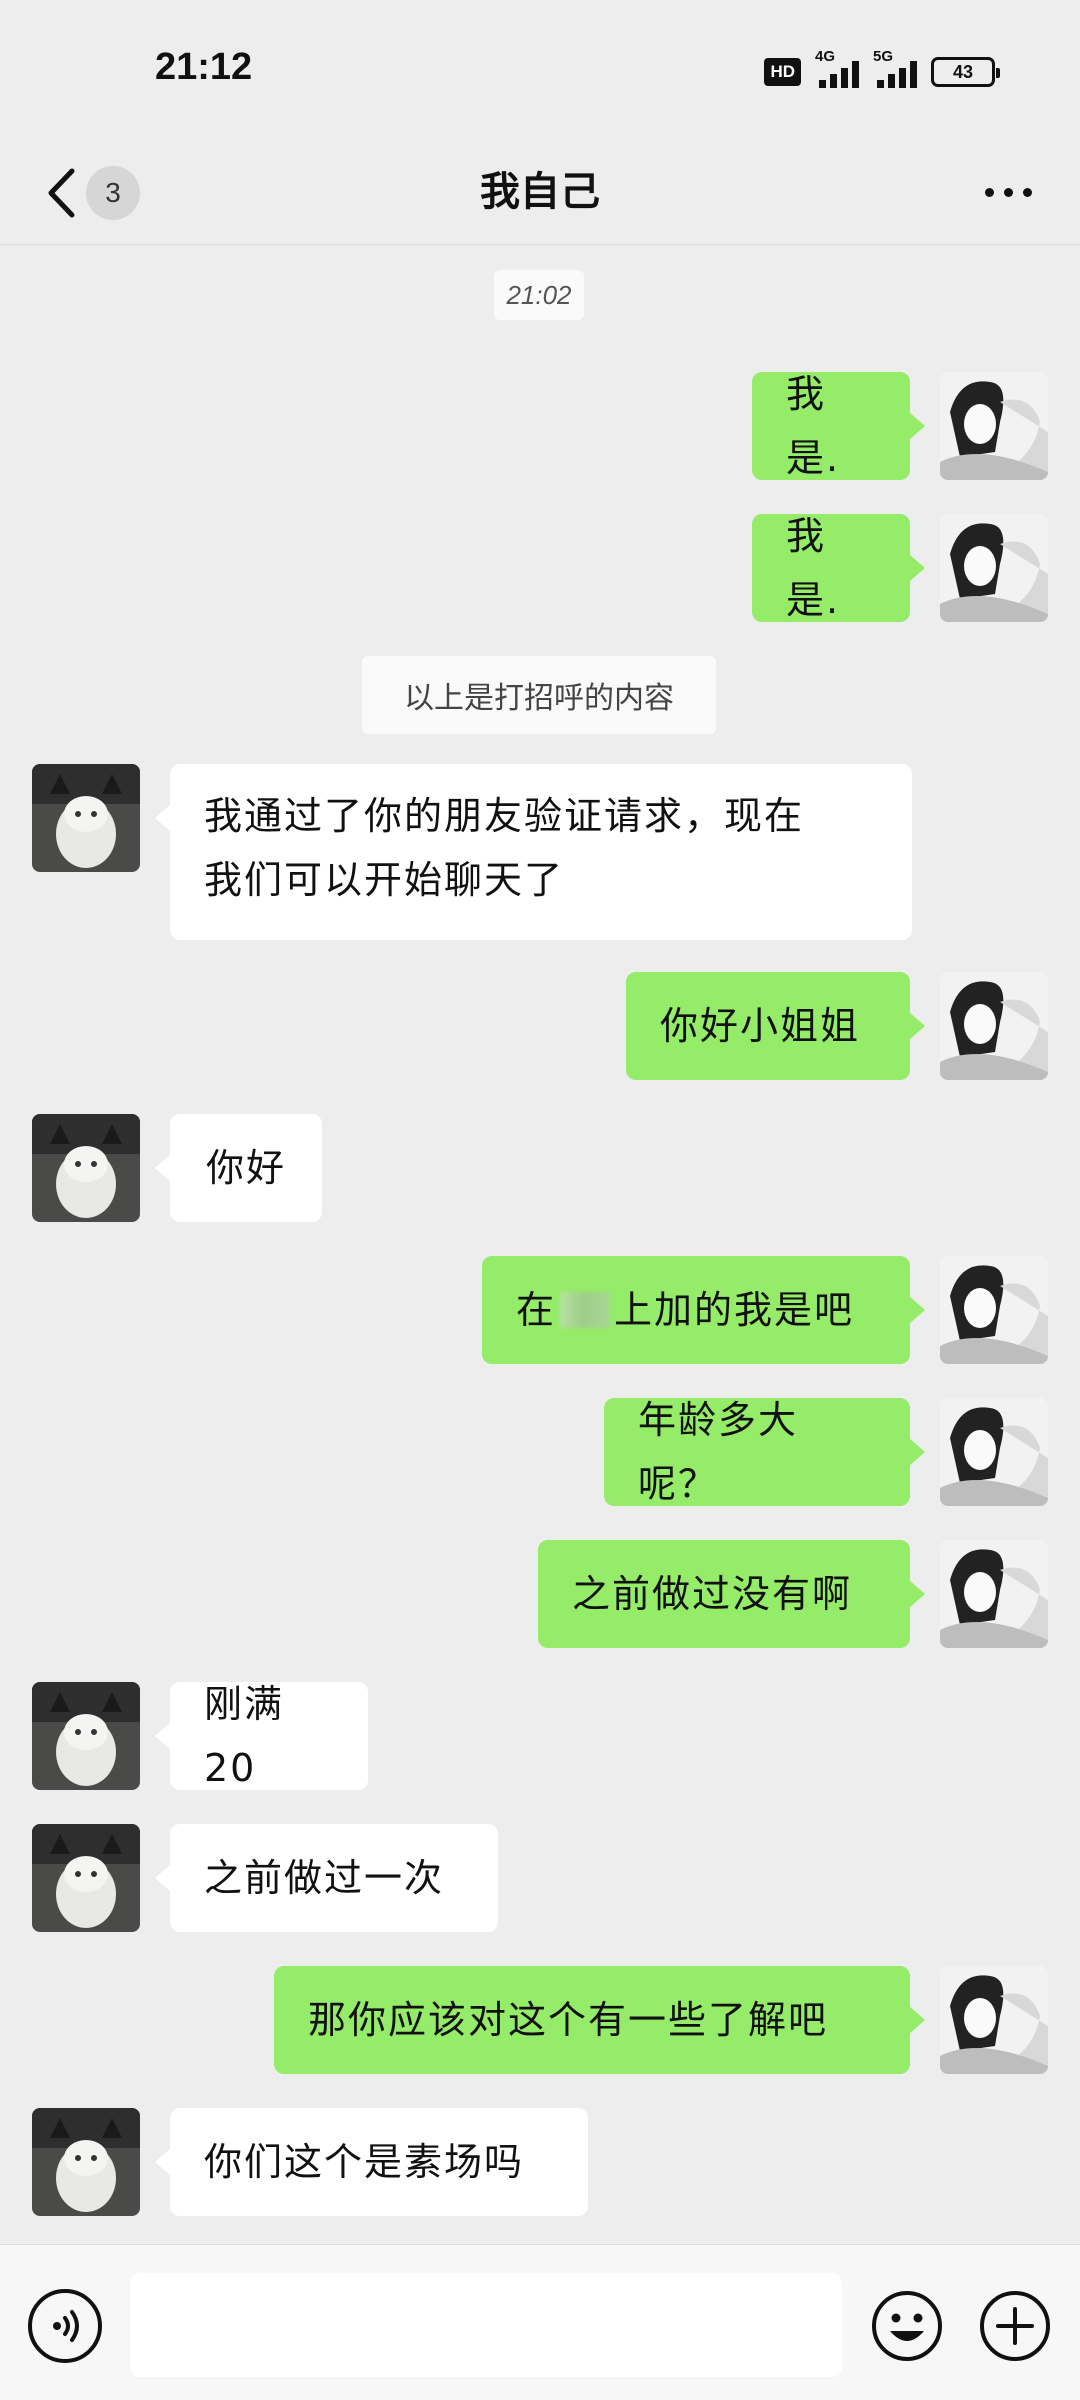  What do you see at coordinates (486, 2325) in the screenshot?
I see `message-input` at bounding box center [486, 2325].